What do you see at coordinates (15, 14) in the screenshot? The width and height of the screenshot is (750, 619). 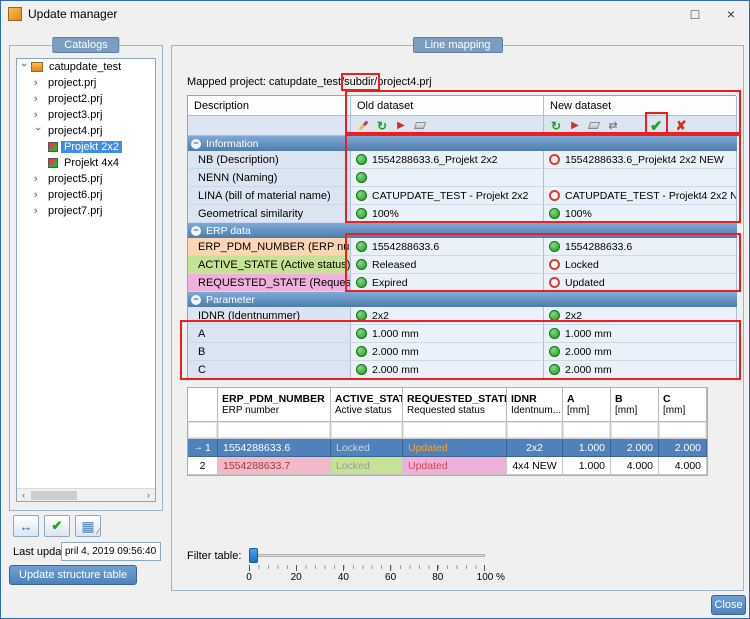 I see `app-icon` at bounding box center [15, 14].